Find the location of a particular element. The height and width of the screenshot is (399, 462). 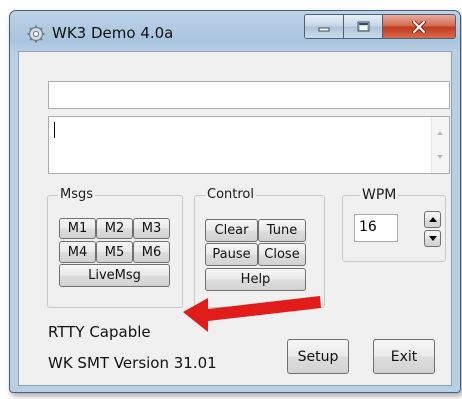

red-arrow is located at coordinates (252, 314).